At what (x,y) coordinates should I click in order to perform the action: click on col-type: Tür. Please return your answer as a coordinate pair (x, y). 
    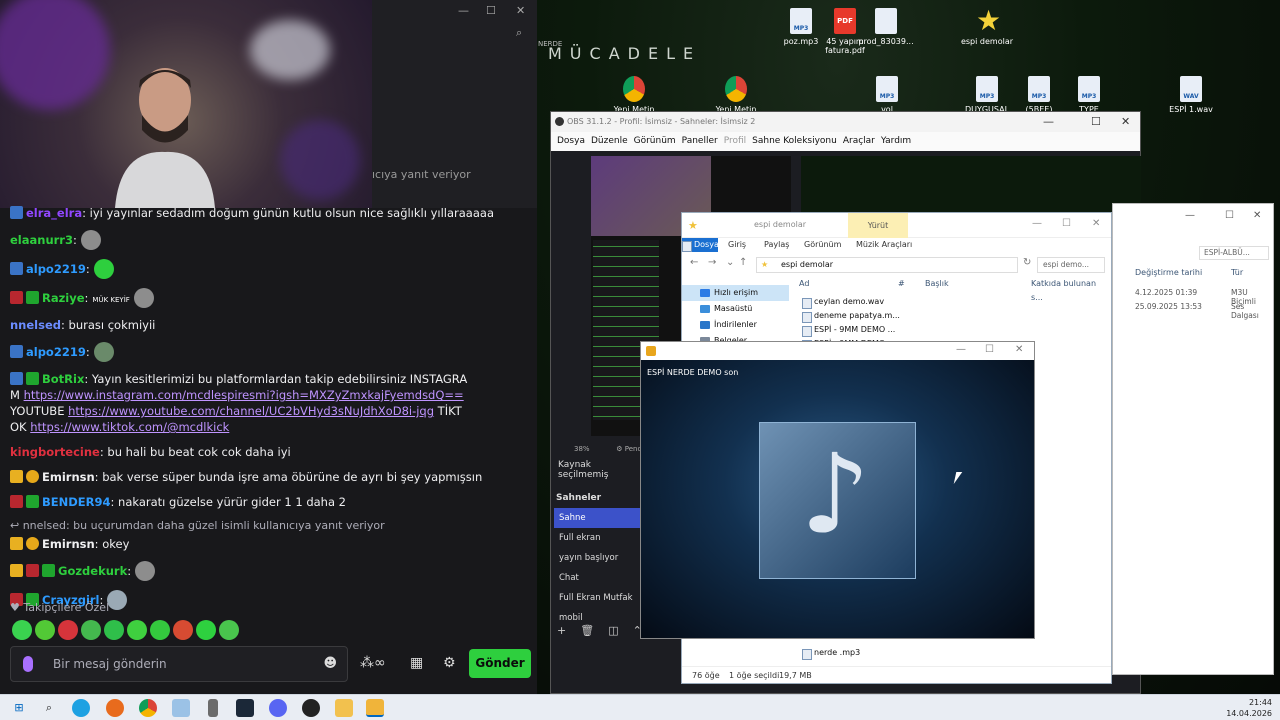
    Looking at the image, I should click on (1237, 272).